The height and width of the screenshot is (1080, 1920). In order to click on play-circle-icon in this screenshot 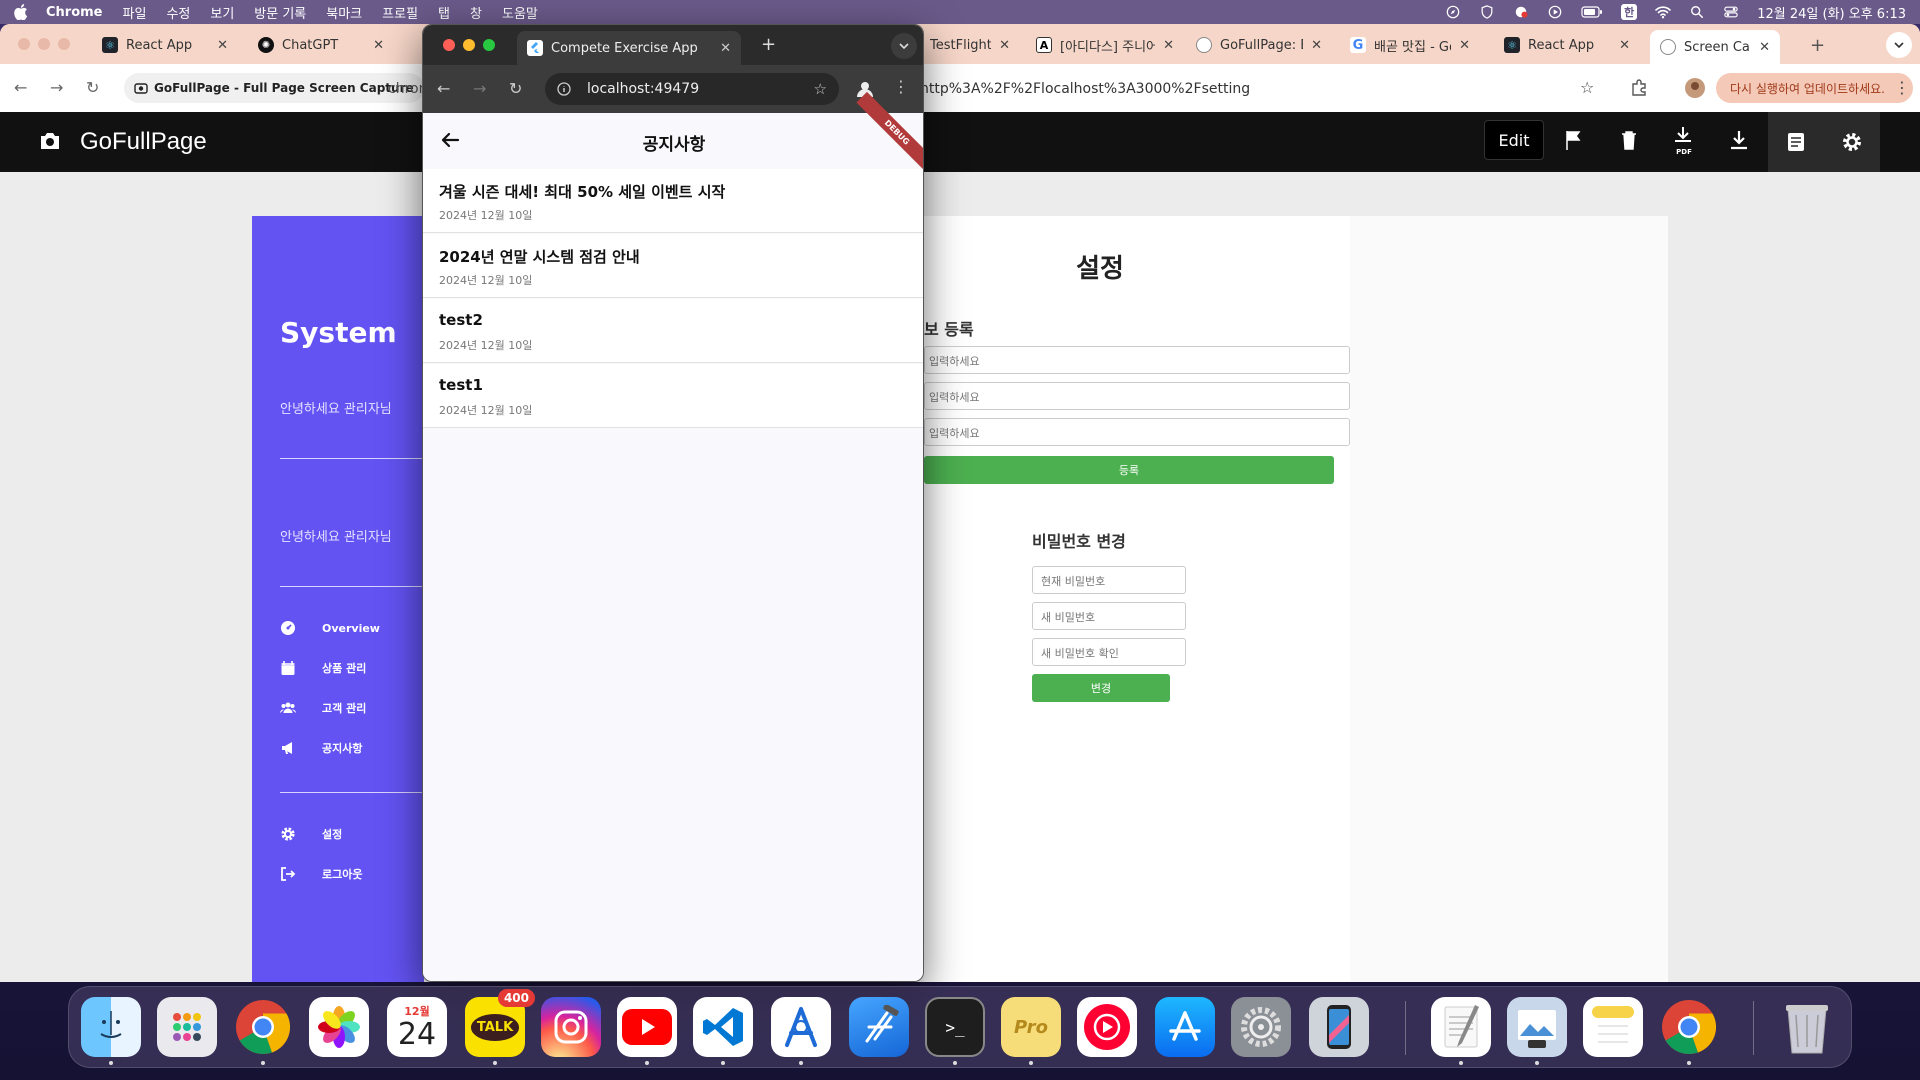, I will do `click(1555, 12)`.